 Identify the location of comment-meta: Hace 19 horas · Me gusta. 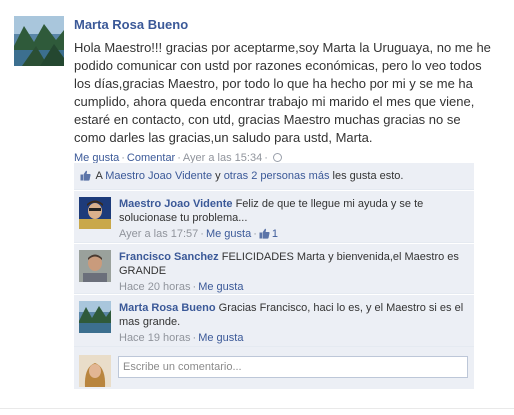
(181, 338).